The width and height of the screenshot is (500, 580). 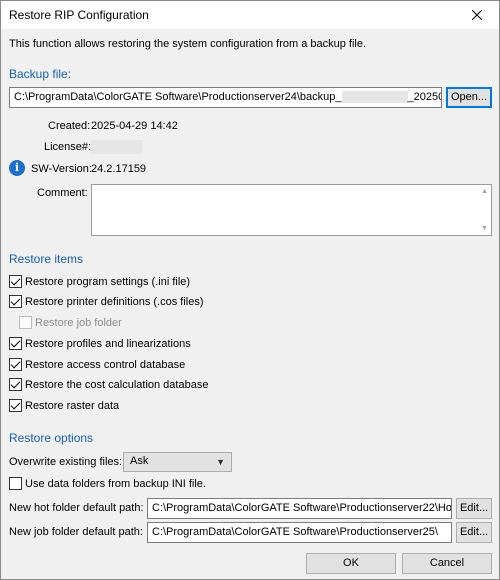 I want to click on restore-raster-data-label: Restore raster data, so click(x=72, y=406).